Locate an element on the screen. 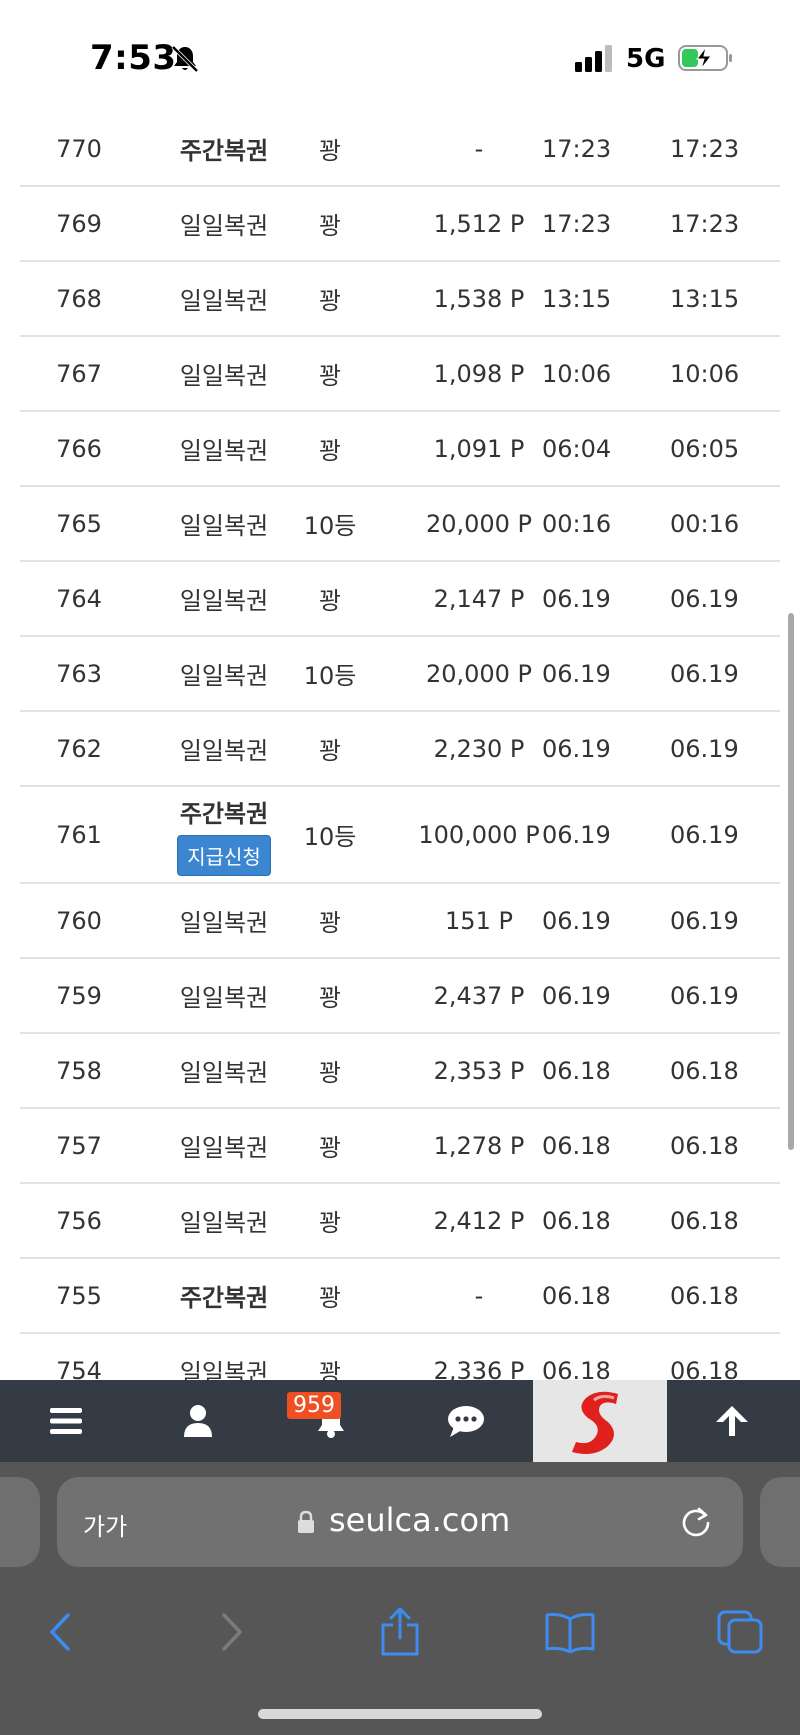 The width and height of the screenshot is (800, 1735). home-indicator is located at coordinates (400, 1714).